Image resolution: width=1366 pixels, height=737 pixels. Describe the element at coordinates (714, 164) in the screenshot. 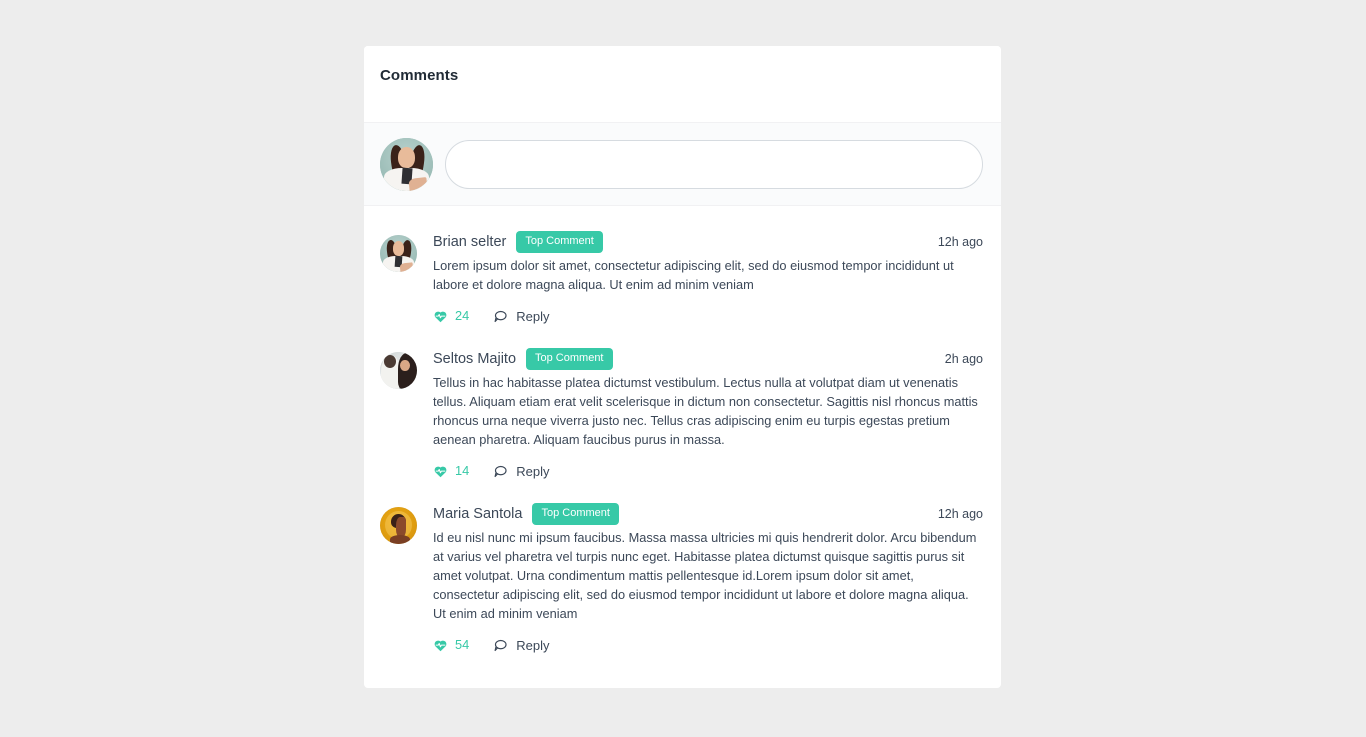

I see `comment-input` at that location.